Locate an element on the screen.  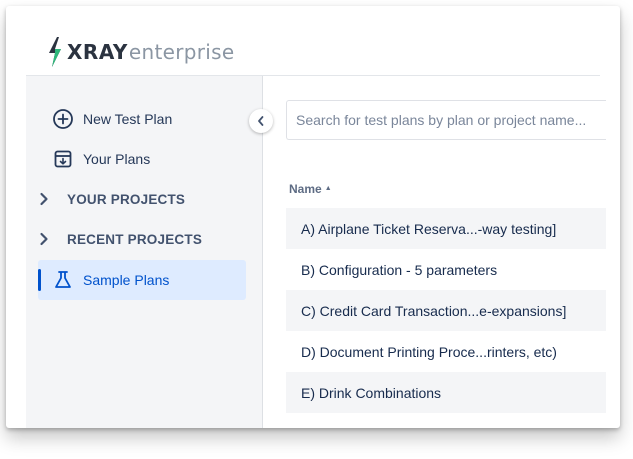
collapse-sidebar-button is located at coordinates (261, 121).